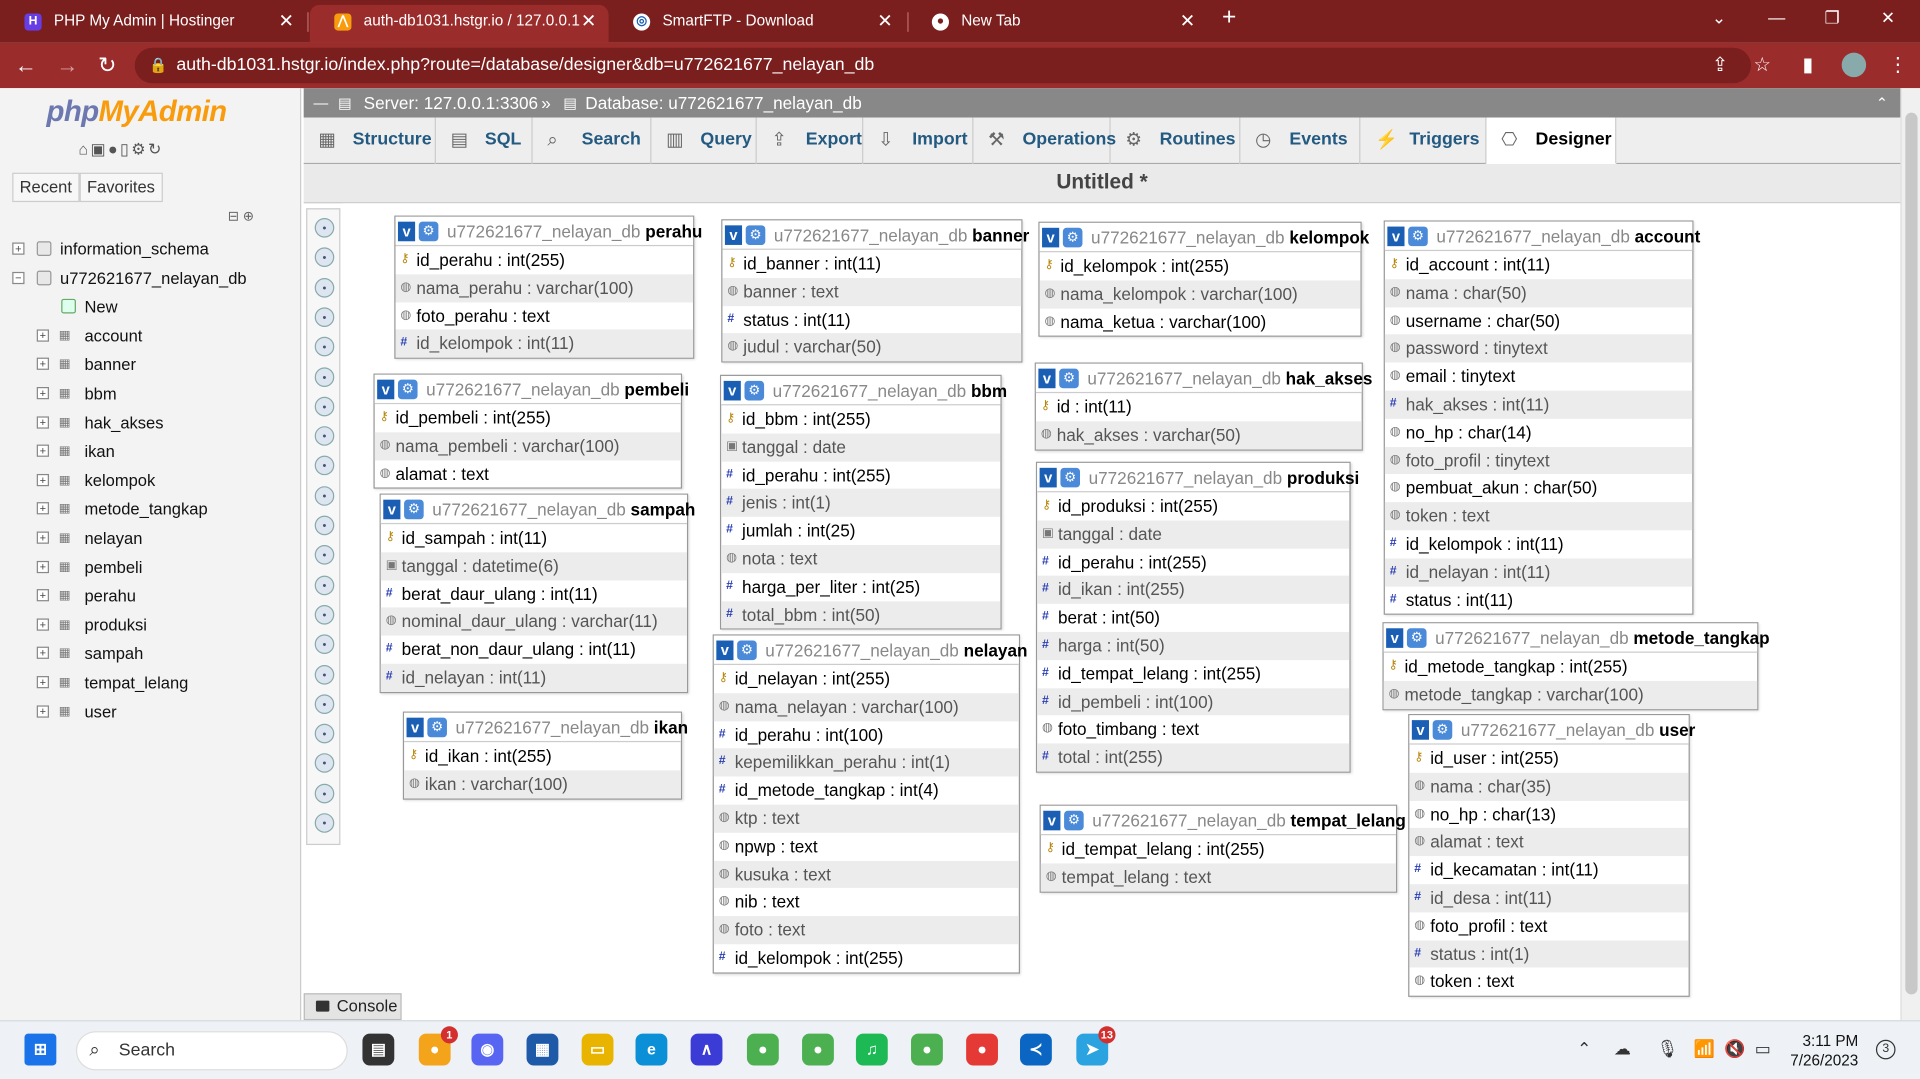 The image size is (1920, 1079). What do you see at coordinates (324, 555) in the screenshot?
I see `reload-icon: •` at bounding box center [324, 555].